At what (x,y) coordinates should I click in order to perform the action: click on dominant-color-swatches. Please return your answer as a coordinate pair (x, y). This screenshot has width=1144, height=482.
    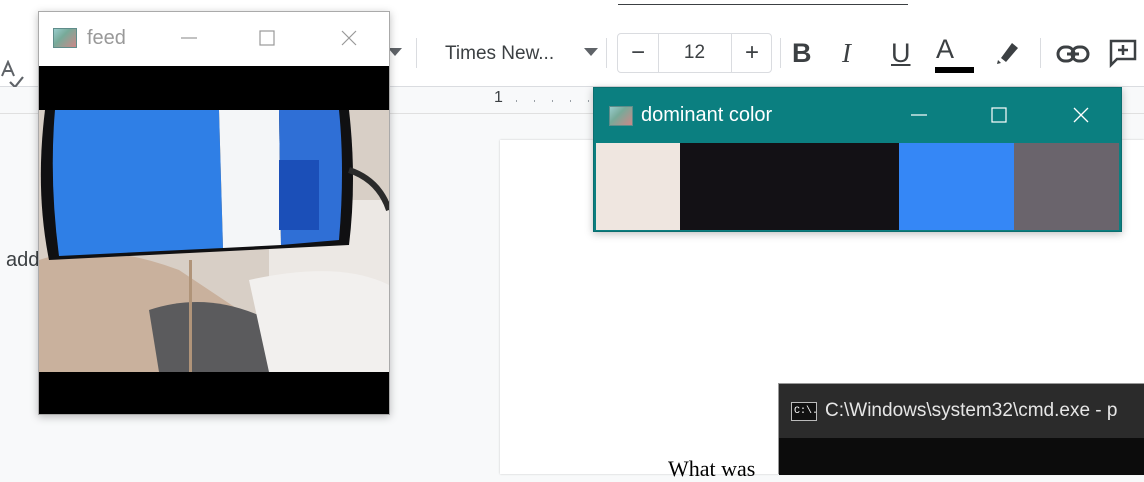
    Looking at the image, I should click on (857, 186).